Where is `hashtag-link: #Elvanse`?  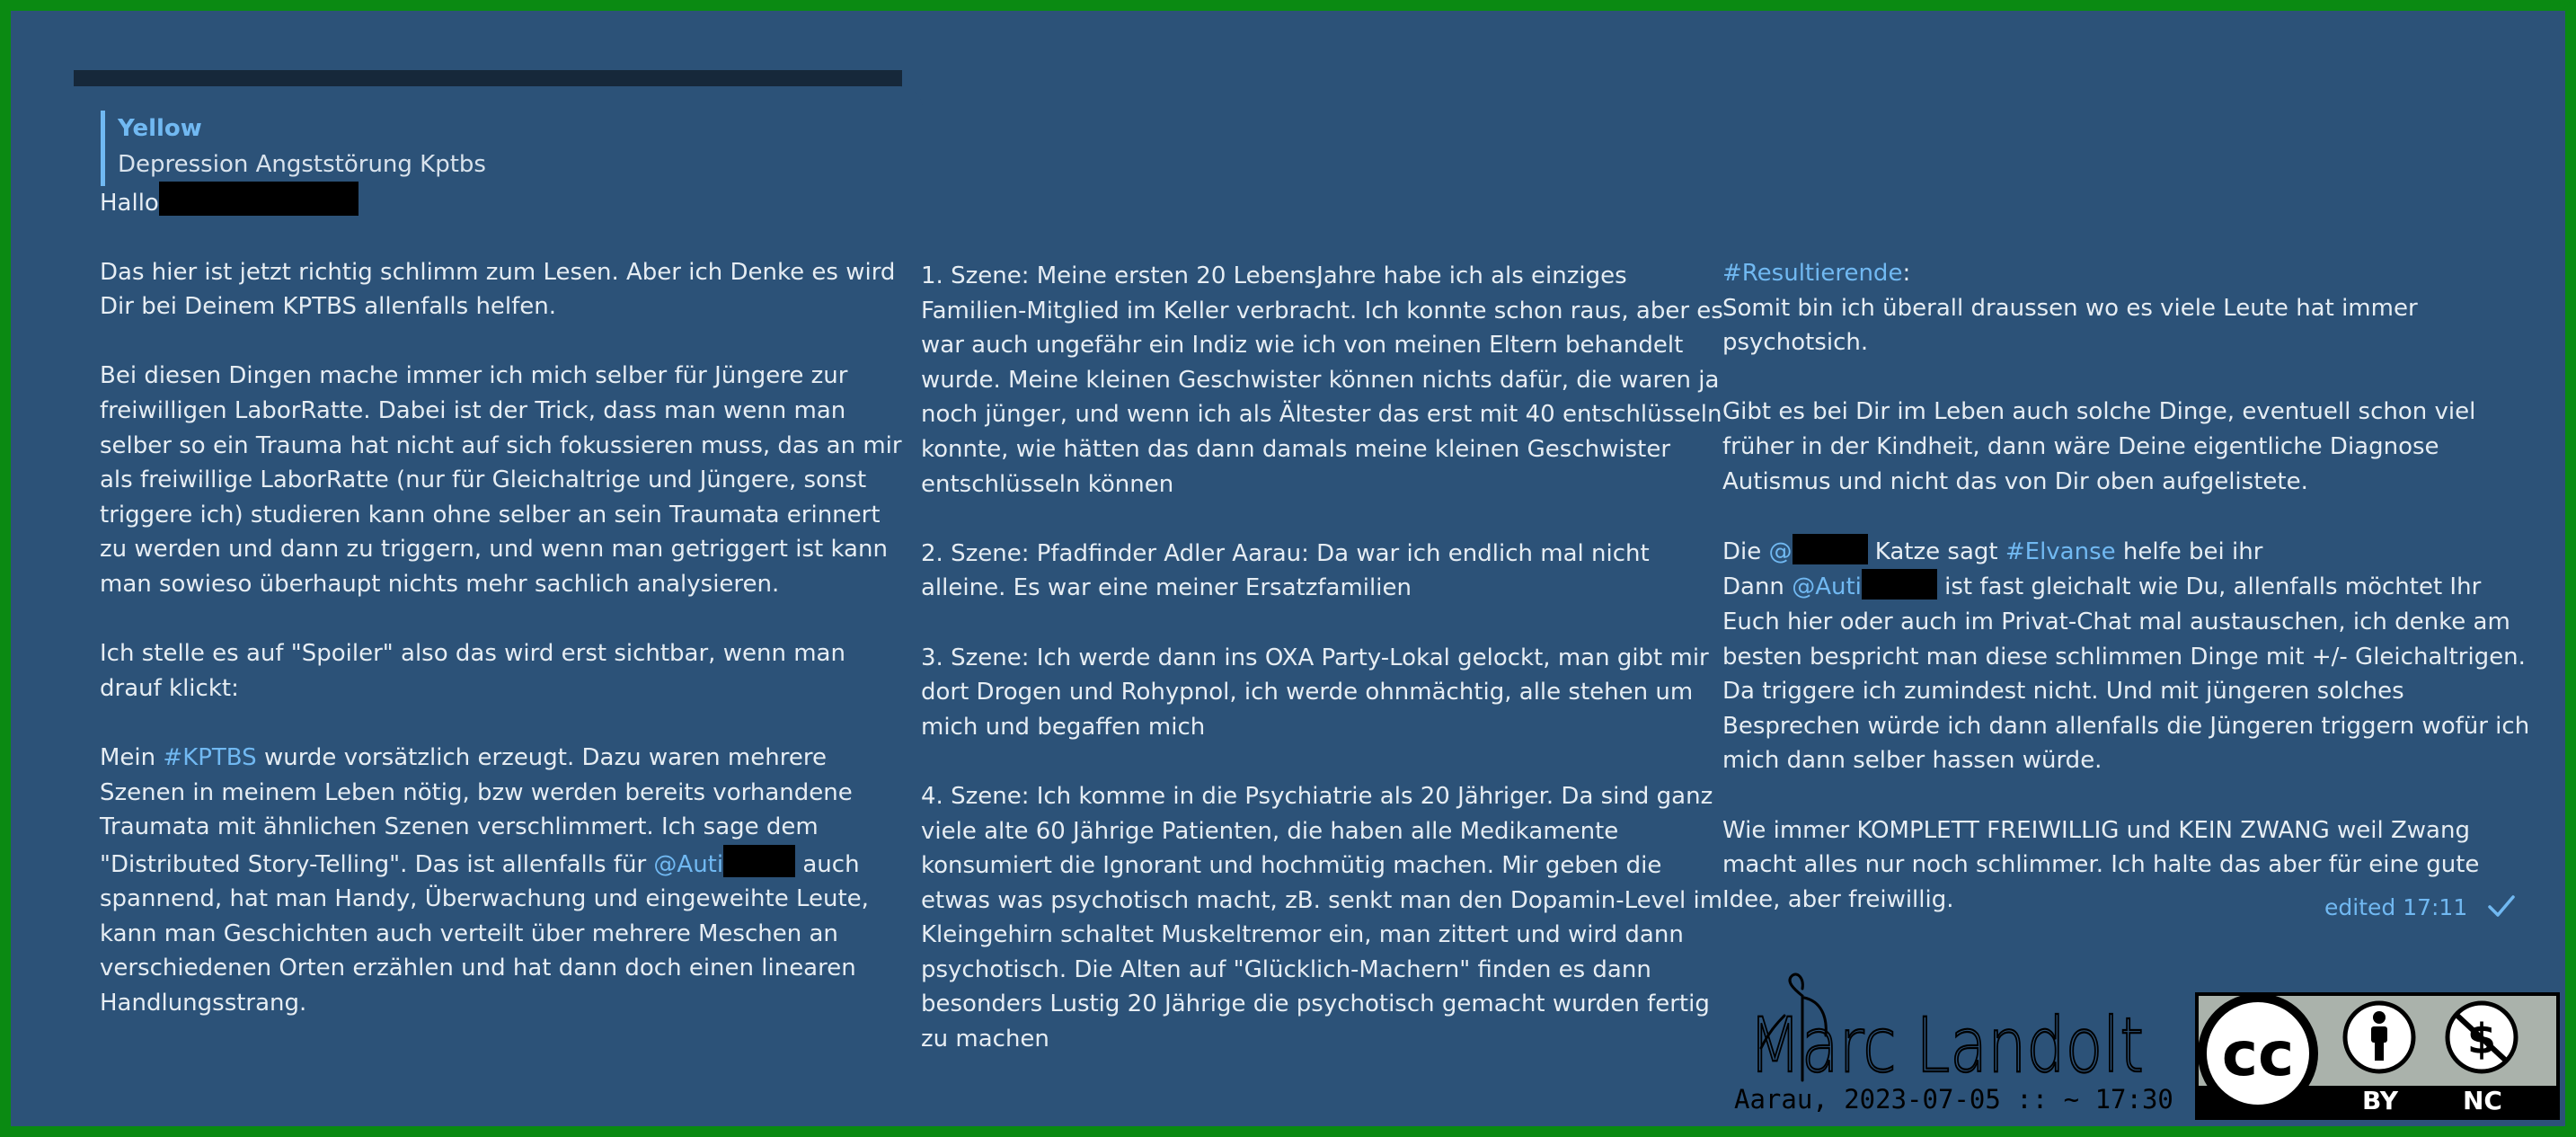 hashtag-link: #Elvanse is located at coordinates (2060, 552).